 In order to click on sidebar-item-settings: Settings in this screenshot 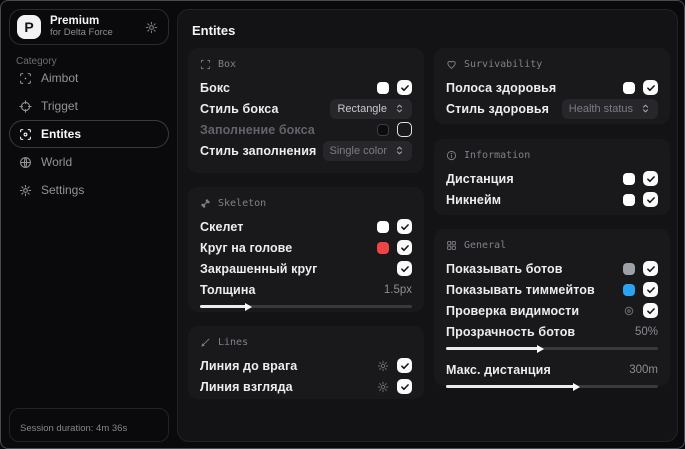, I will do `click(89, 190)`.